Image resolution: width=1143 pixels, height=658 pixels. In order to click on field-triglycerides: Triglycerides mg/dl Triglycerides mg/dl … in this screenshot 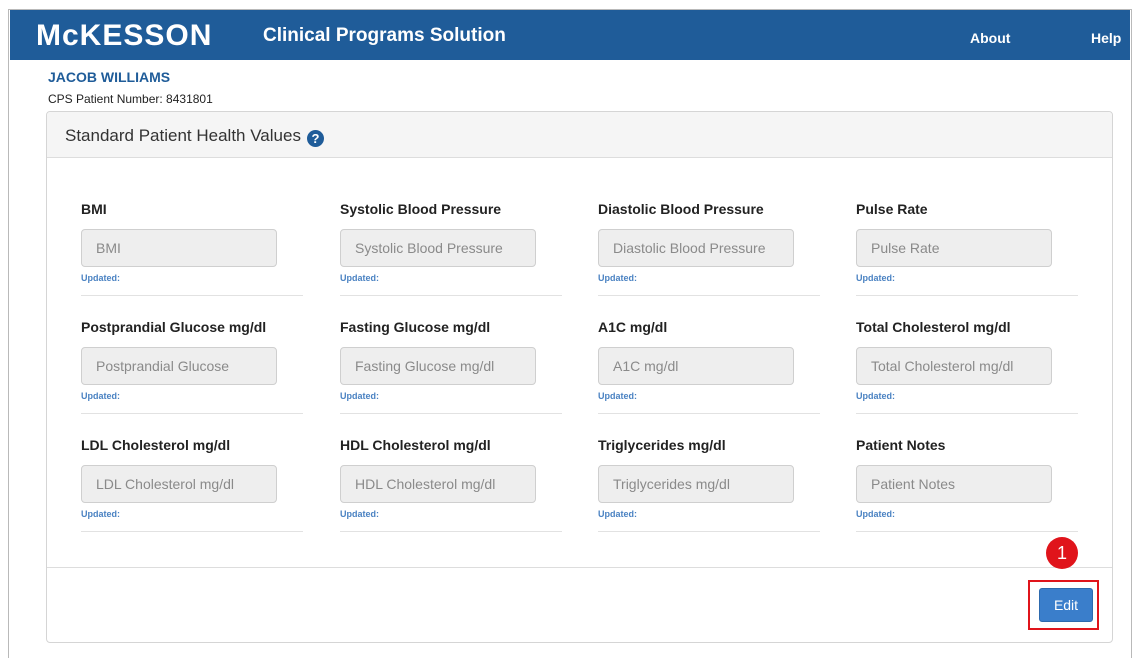, I will do `click(709, 484)`.